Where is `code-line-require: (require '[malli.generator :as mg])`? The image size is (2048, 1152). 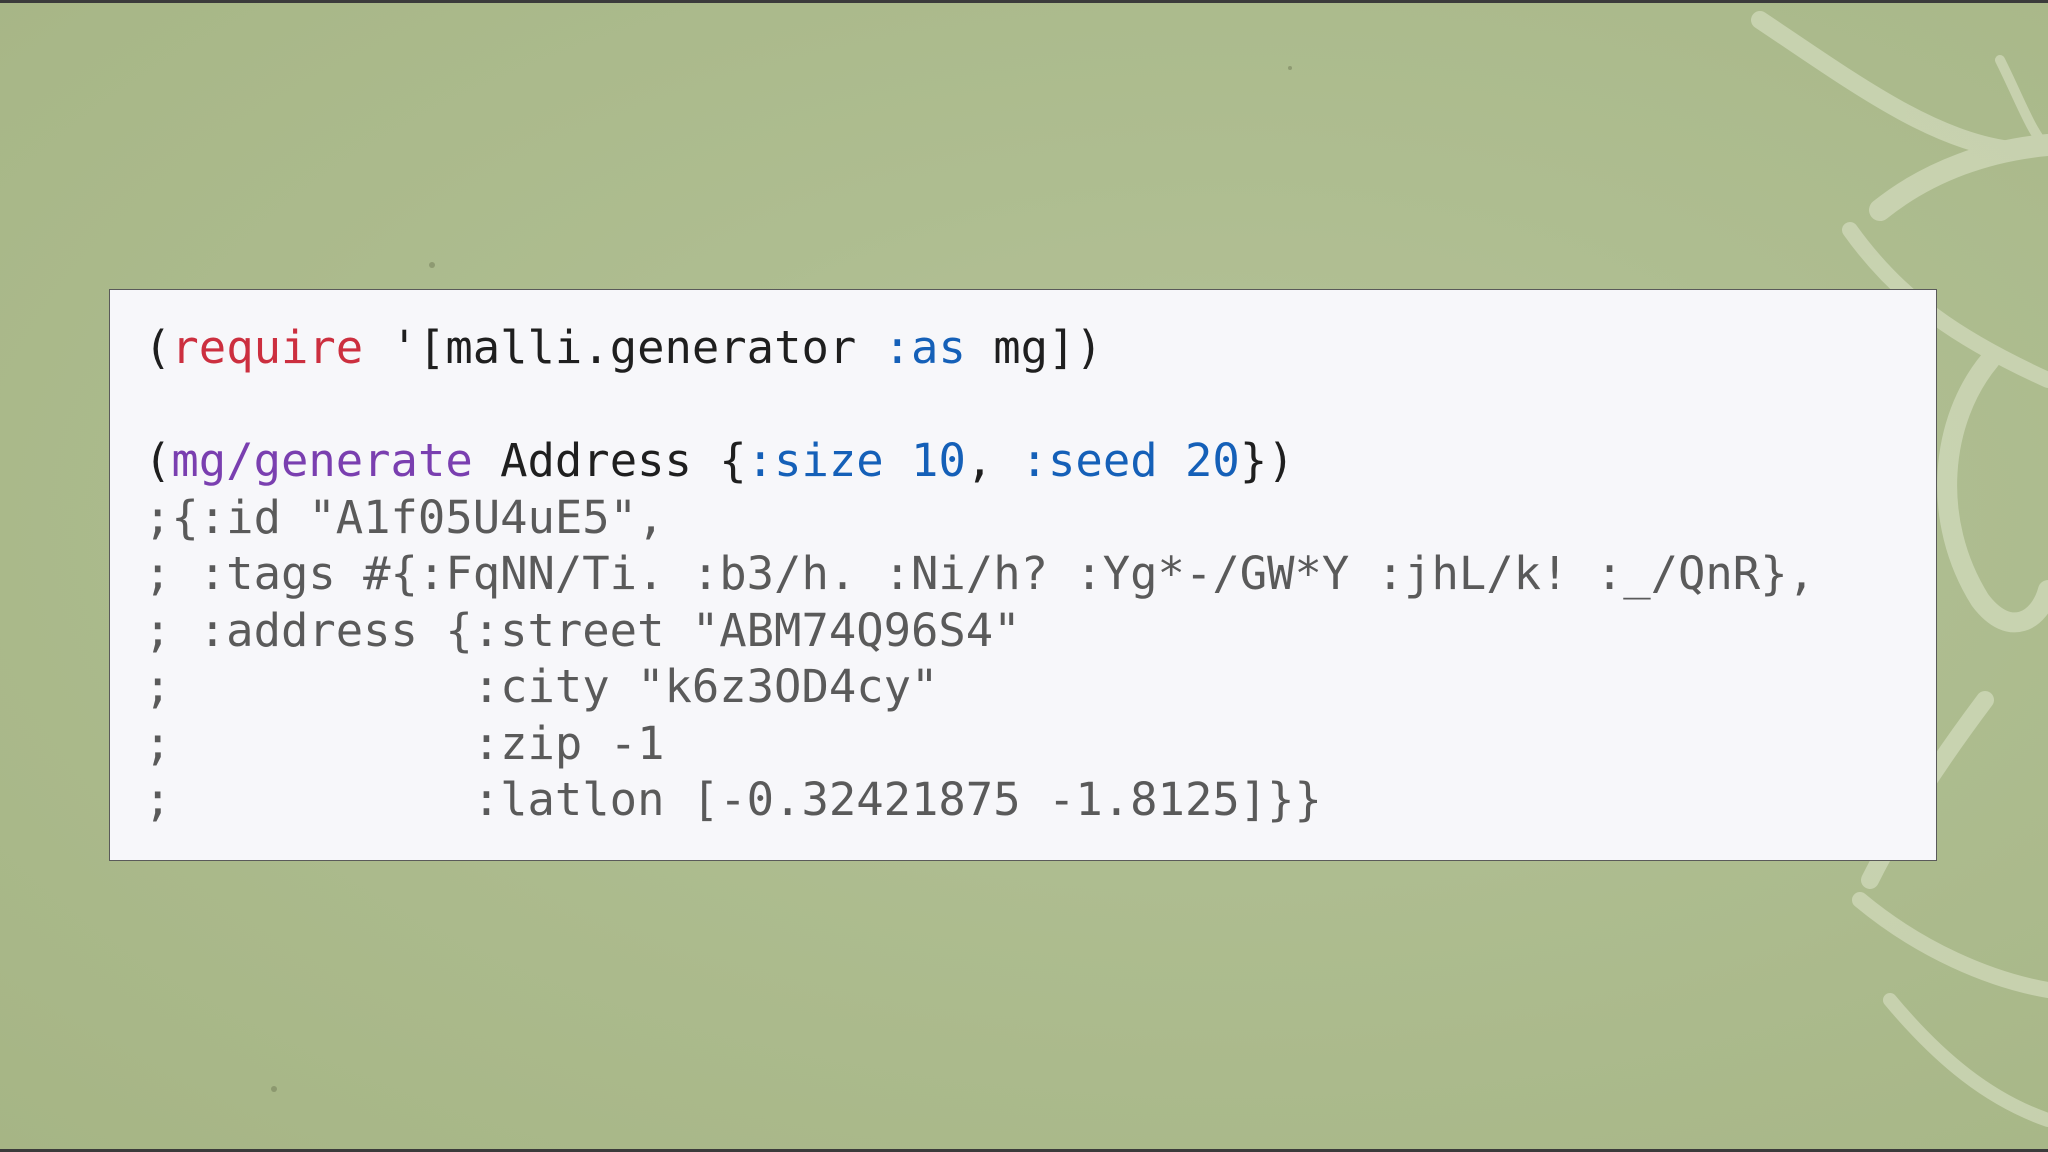
code-line-require: (require '[malli.generator :as mg]) is located at coordinates (979, 348).